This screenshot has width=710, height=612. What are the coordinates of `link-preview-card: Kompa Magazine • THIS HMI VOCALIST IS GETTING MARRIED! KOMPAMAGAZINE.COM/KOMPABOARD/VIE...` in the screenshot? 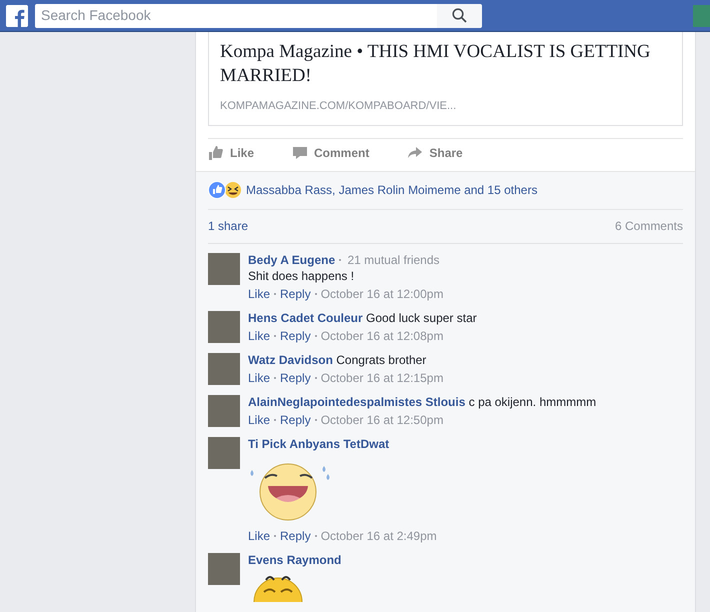 It's located at (445, 79).